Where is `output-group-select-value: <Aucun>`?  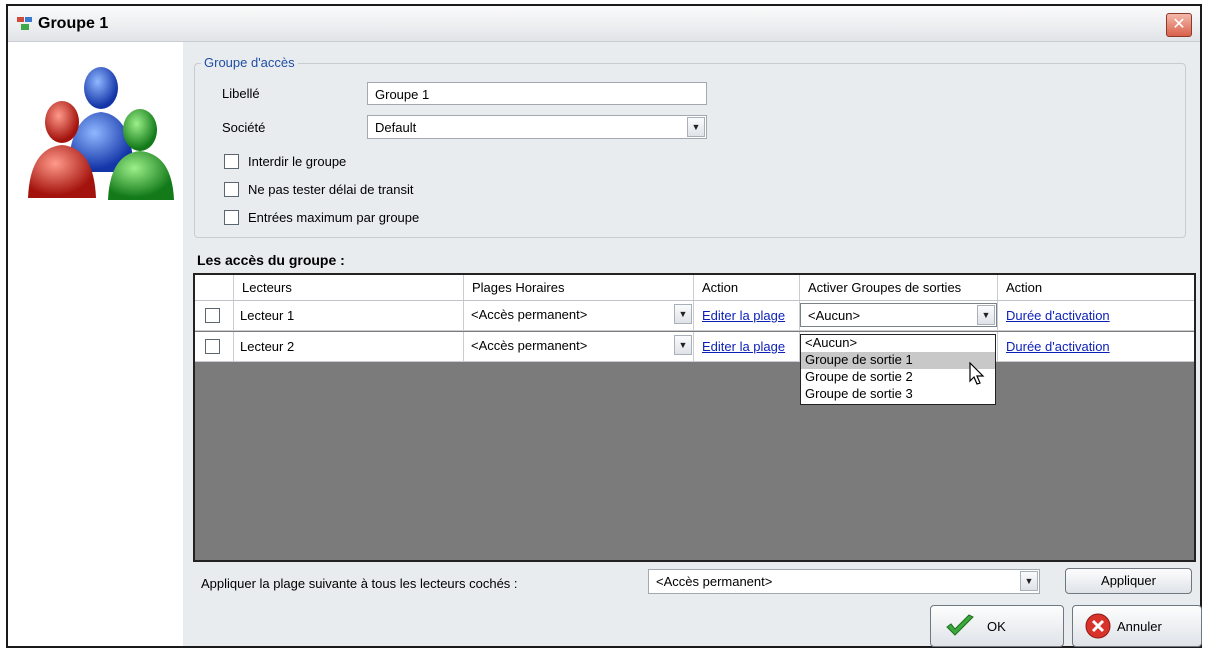
output-group-select-value: <Aucun> is located at coordinates (834, 315).